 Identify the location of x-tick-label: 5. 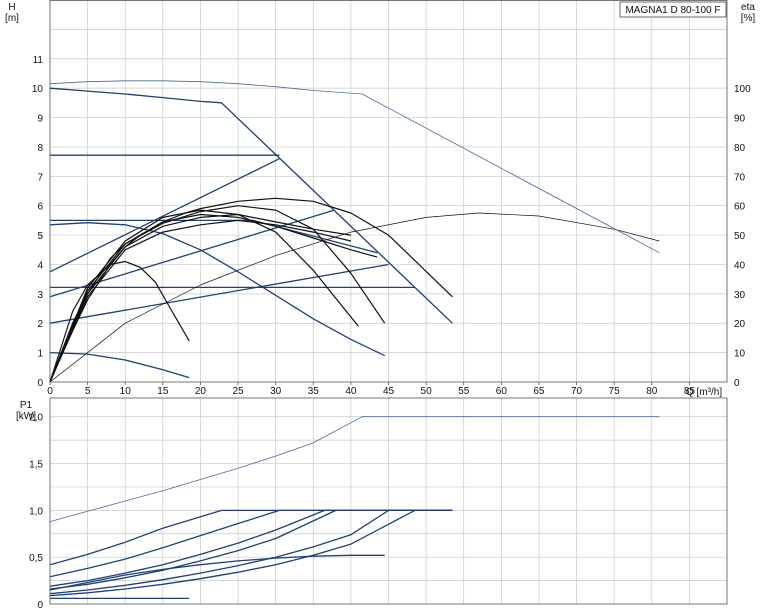
(88, 391).